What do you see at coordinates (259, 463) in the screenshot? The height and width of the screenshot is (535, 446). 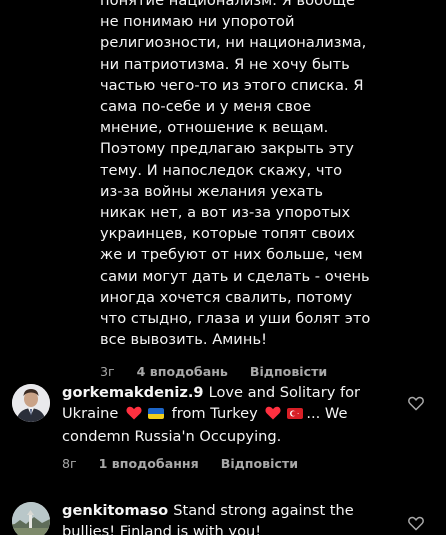 I see `comment-reply-button: Відповісти` at bounding box center [259, 463].